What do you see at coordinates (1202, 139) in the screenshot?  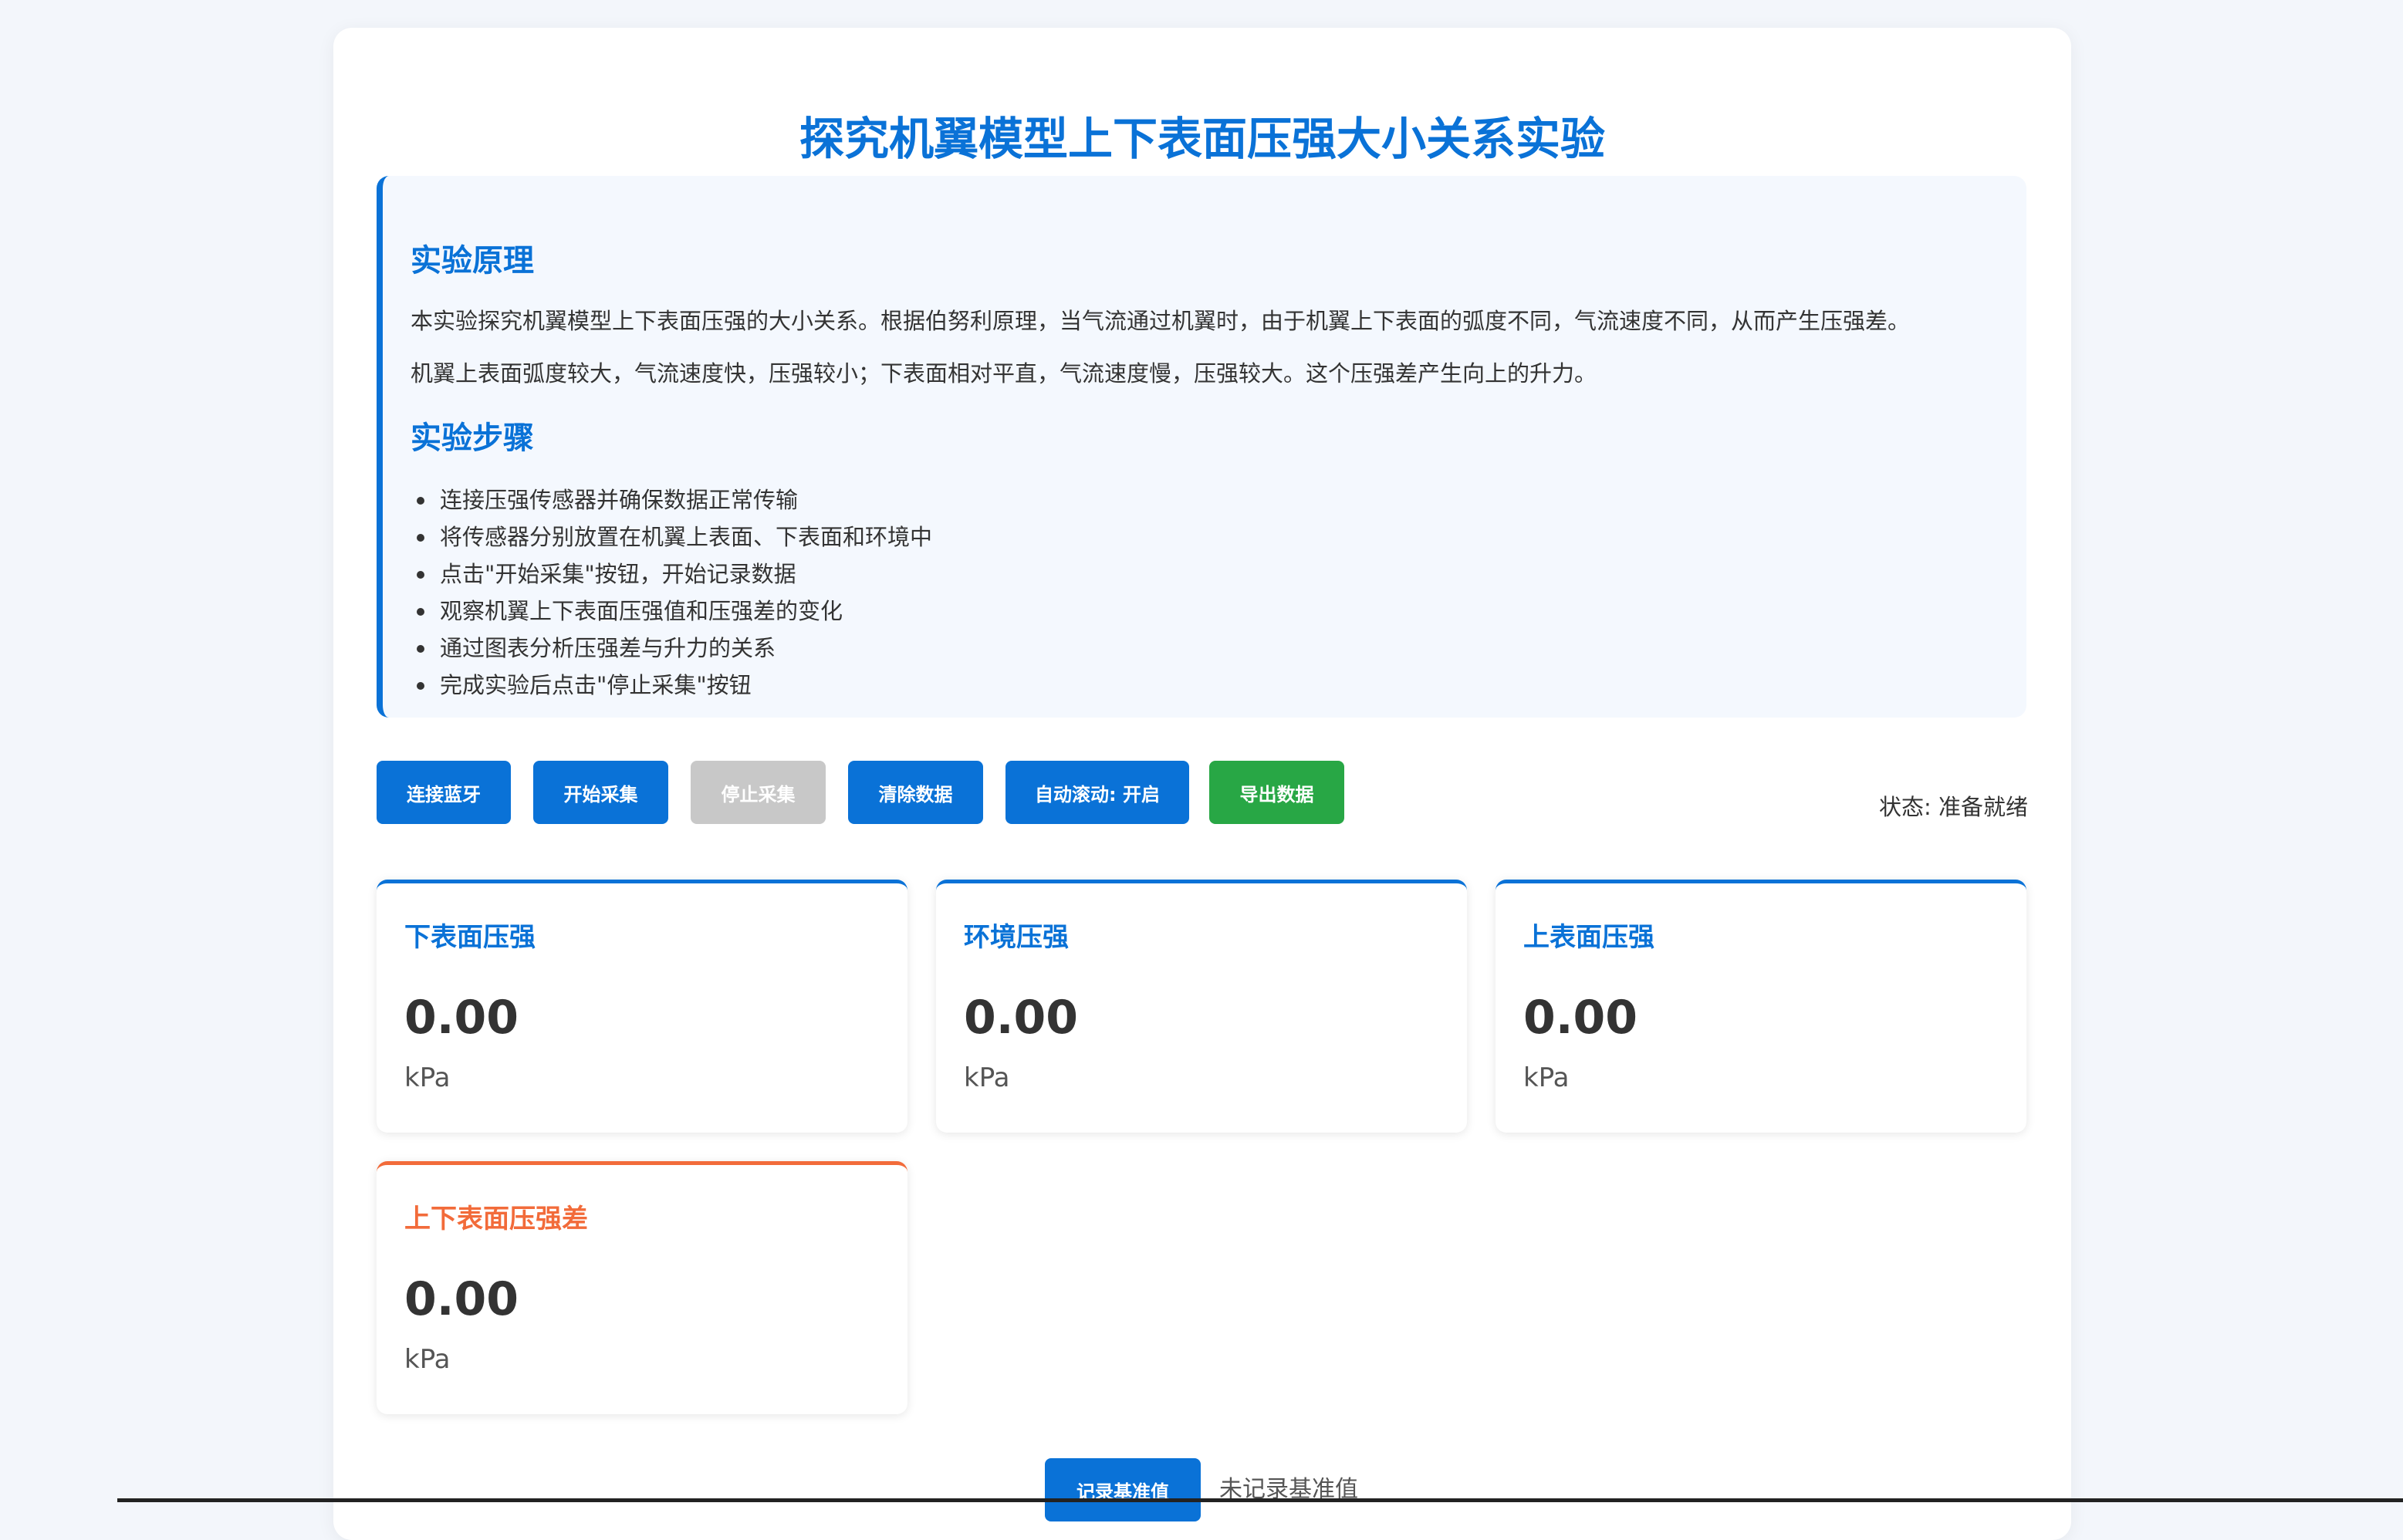 I see `page-title: 探究机翼模型上下表面压强大小关系实验` at bounding box center [1202, 139].